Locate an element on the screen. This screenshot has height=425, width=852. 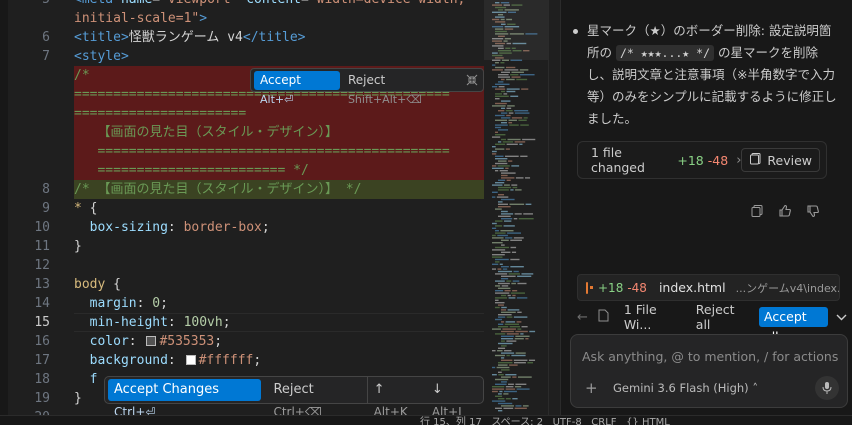
code-token: /* is located at coordinates (82, 75).